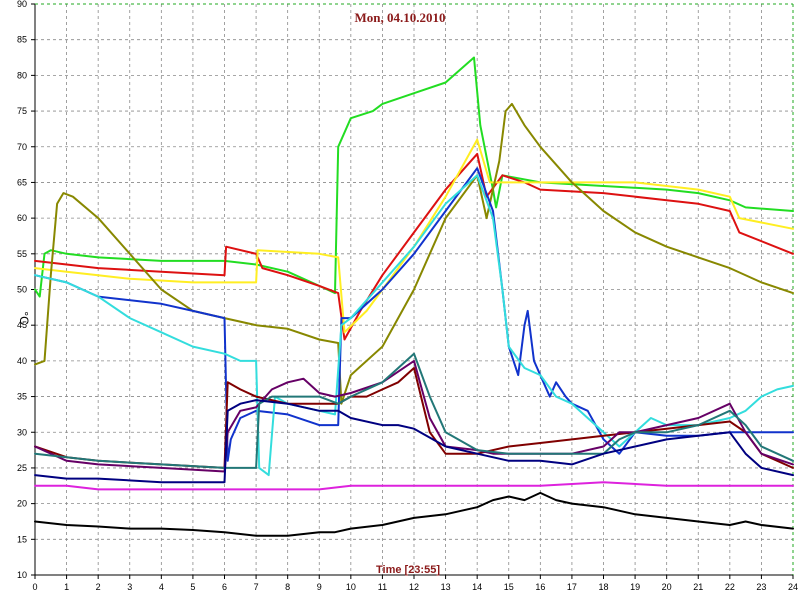  I want to click on x-axis-label: Time [23:55], so click(408, 570).